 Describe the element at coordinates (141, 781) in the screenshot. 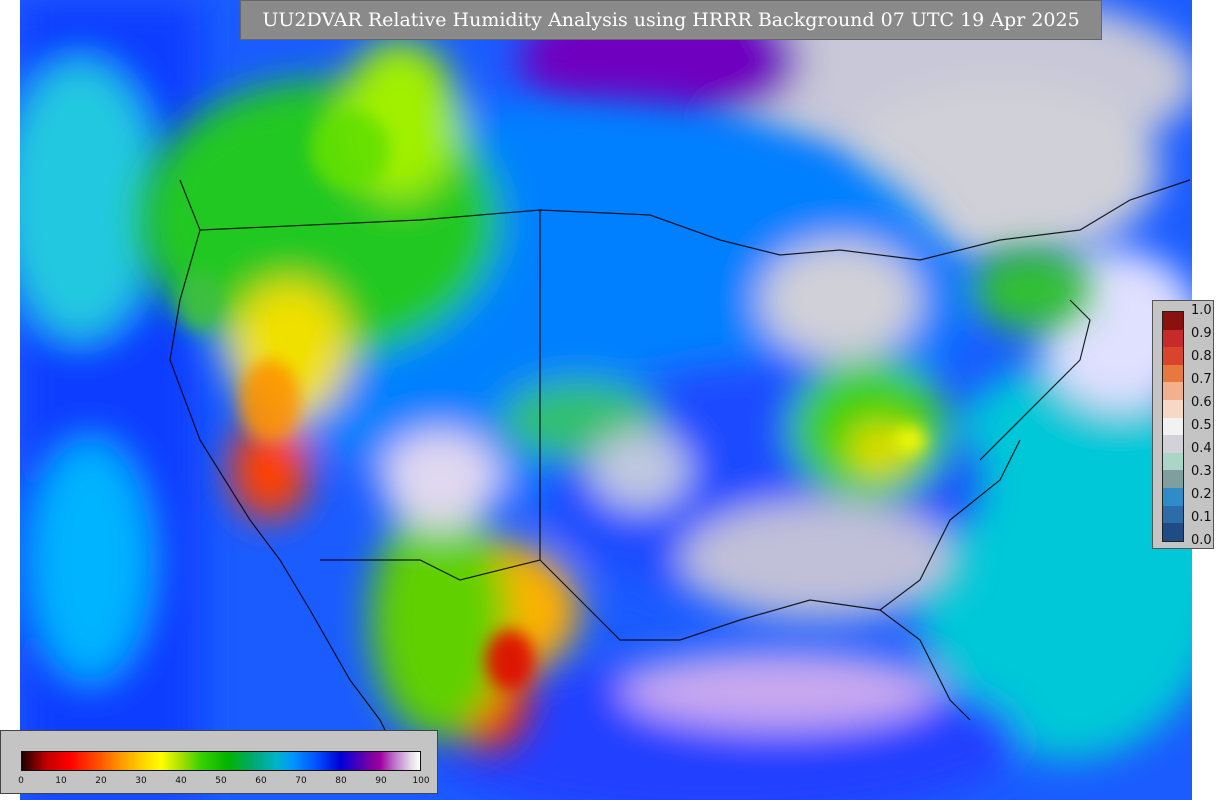

I see `colorbar-tick-label: 30` at that location.